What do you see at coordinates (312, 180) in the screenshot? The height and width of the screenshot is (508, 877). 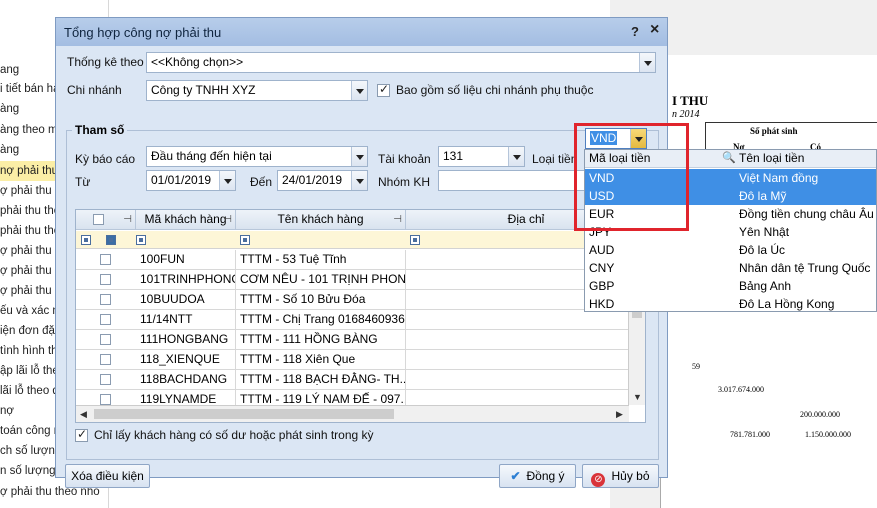 I see `den-date-value: 24/01/2019` at bounding box center [312, 180].